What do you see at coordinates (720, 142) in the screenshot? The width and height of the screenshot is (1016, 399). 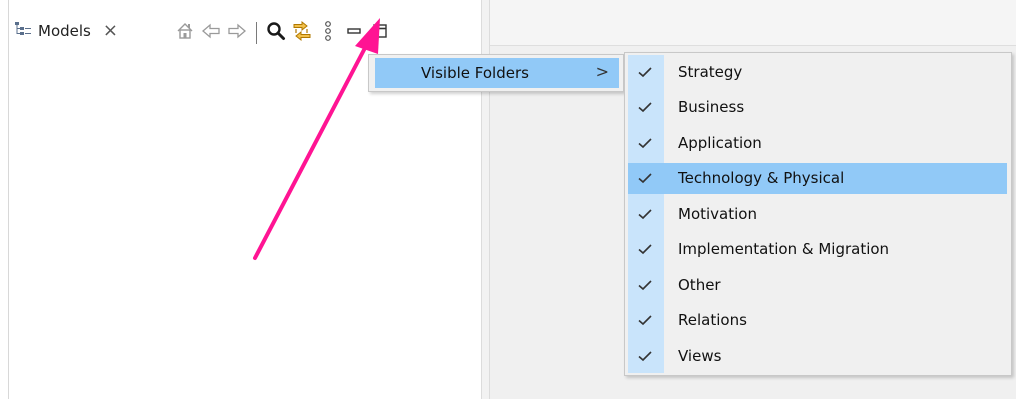 I see `submenu-item-label: Application` at bounding box center [720, 142].